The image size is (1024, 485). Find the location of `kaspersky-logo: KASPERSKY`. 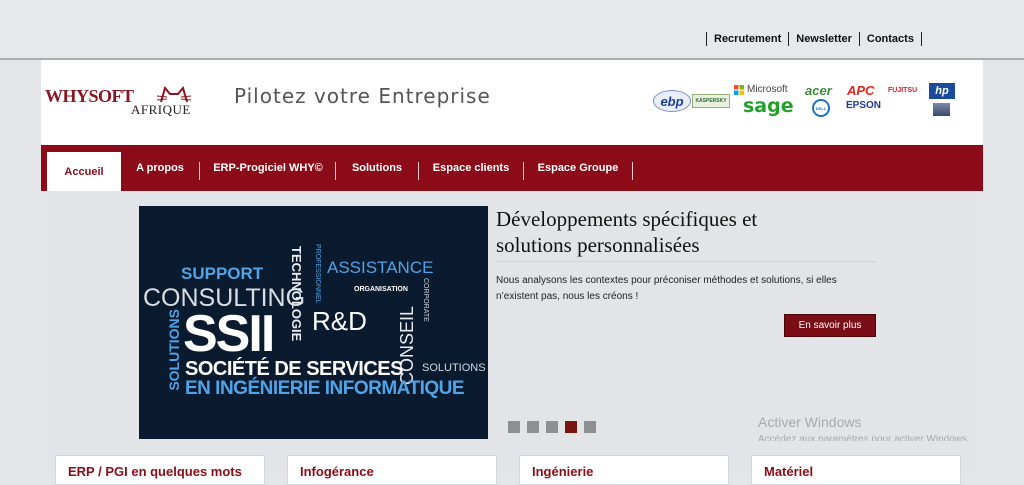

kaspersky-logo: KASPERSKY is located at coordinates (711, 101).